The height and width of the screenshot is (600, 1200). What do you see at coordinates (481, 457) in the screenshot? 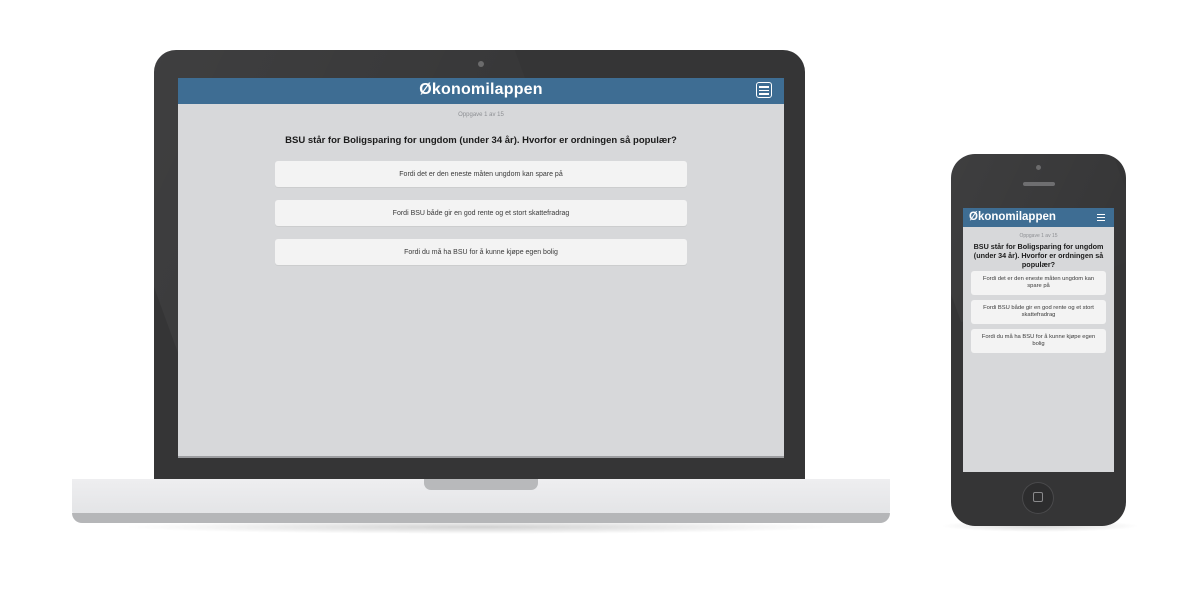
I see `laptop-screen-bottom-edge` at bounding box center [481, 457].